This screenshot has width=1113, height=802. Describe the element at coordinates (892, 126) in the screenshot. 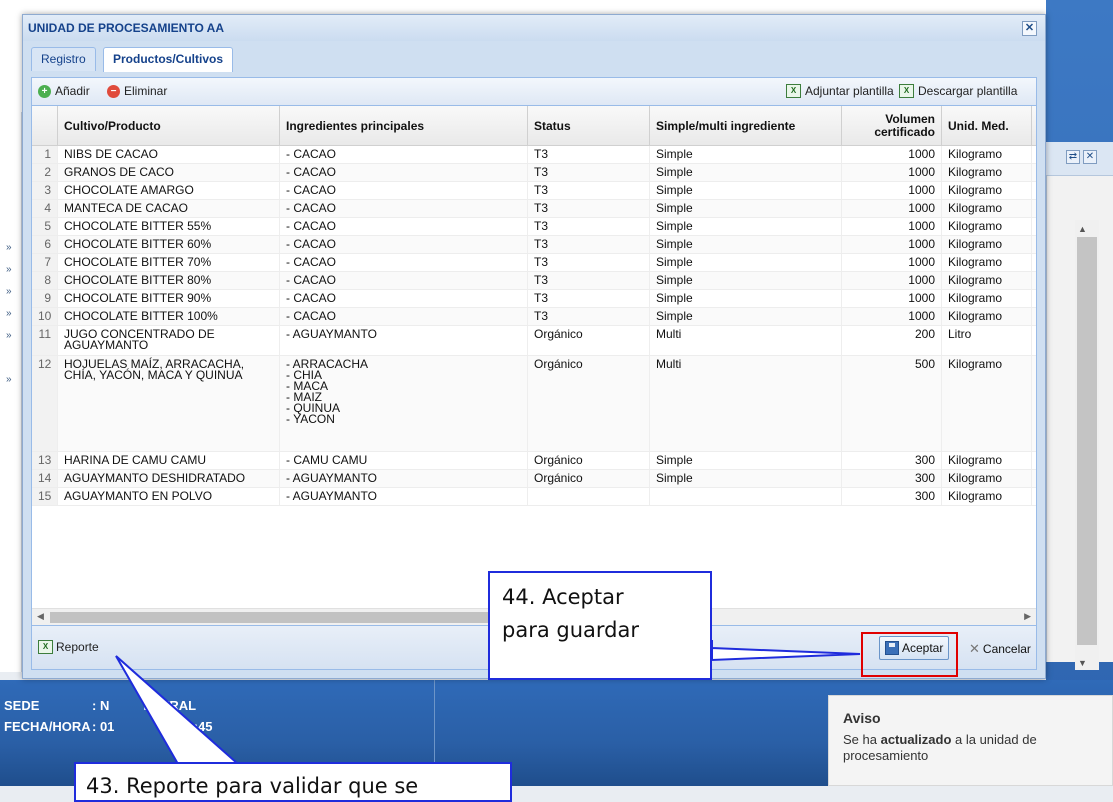

I see `header-volumen: Volumen certificado` at that location.